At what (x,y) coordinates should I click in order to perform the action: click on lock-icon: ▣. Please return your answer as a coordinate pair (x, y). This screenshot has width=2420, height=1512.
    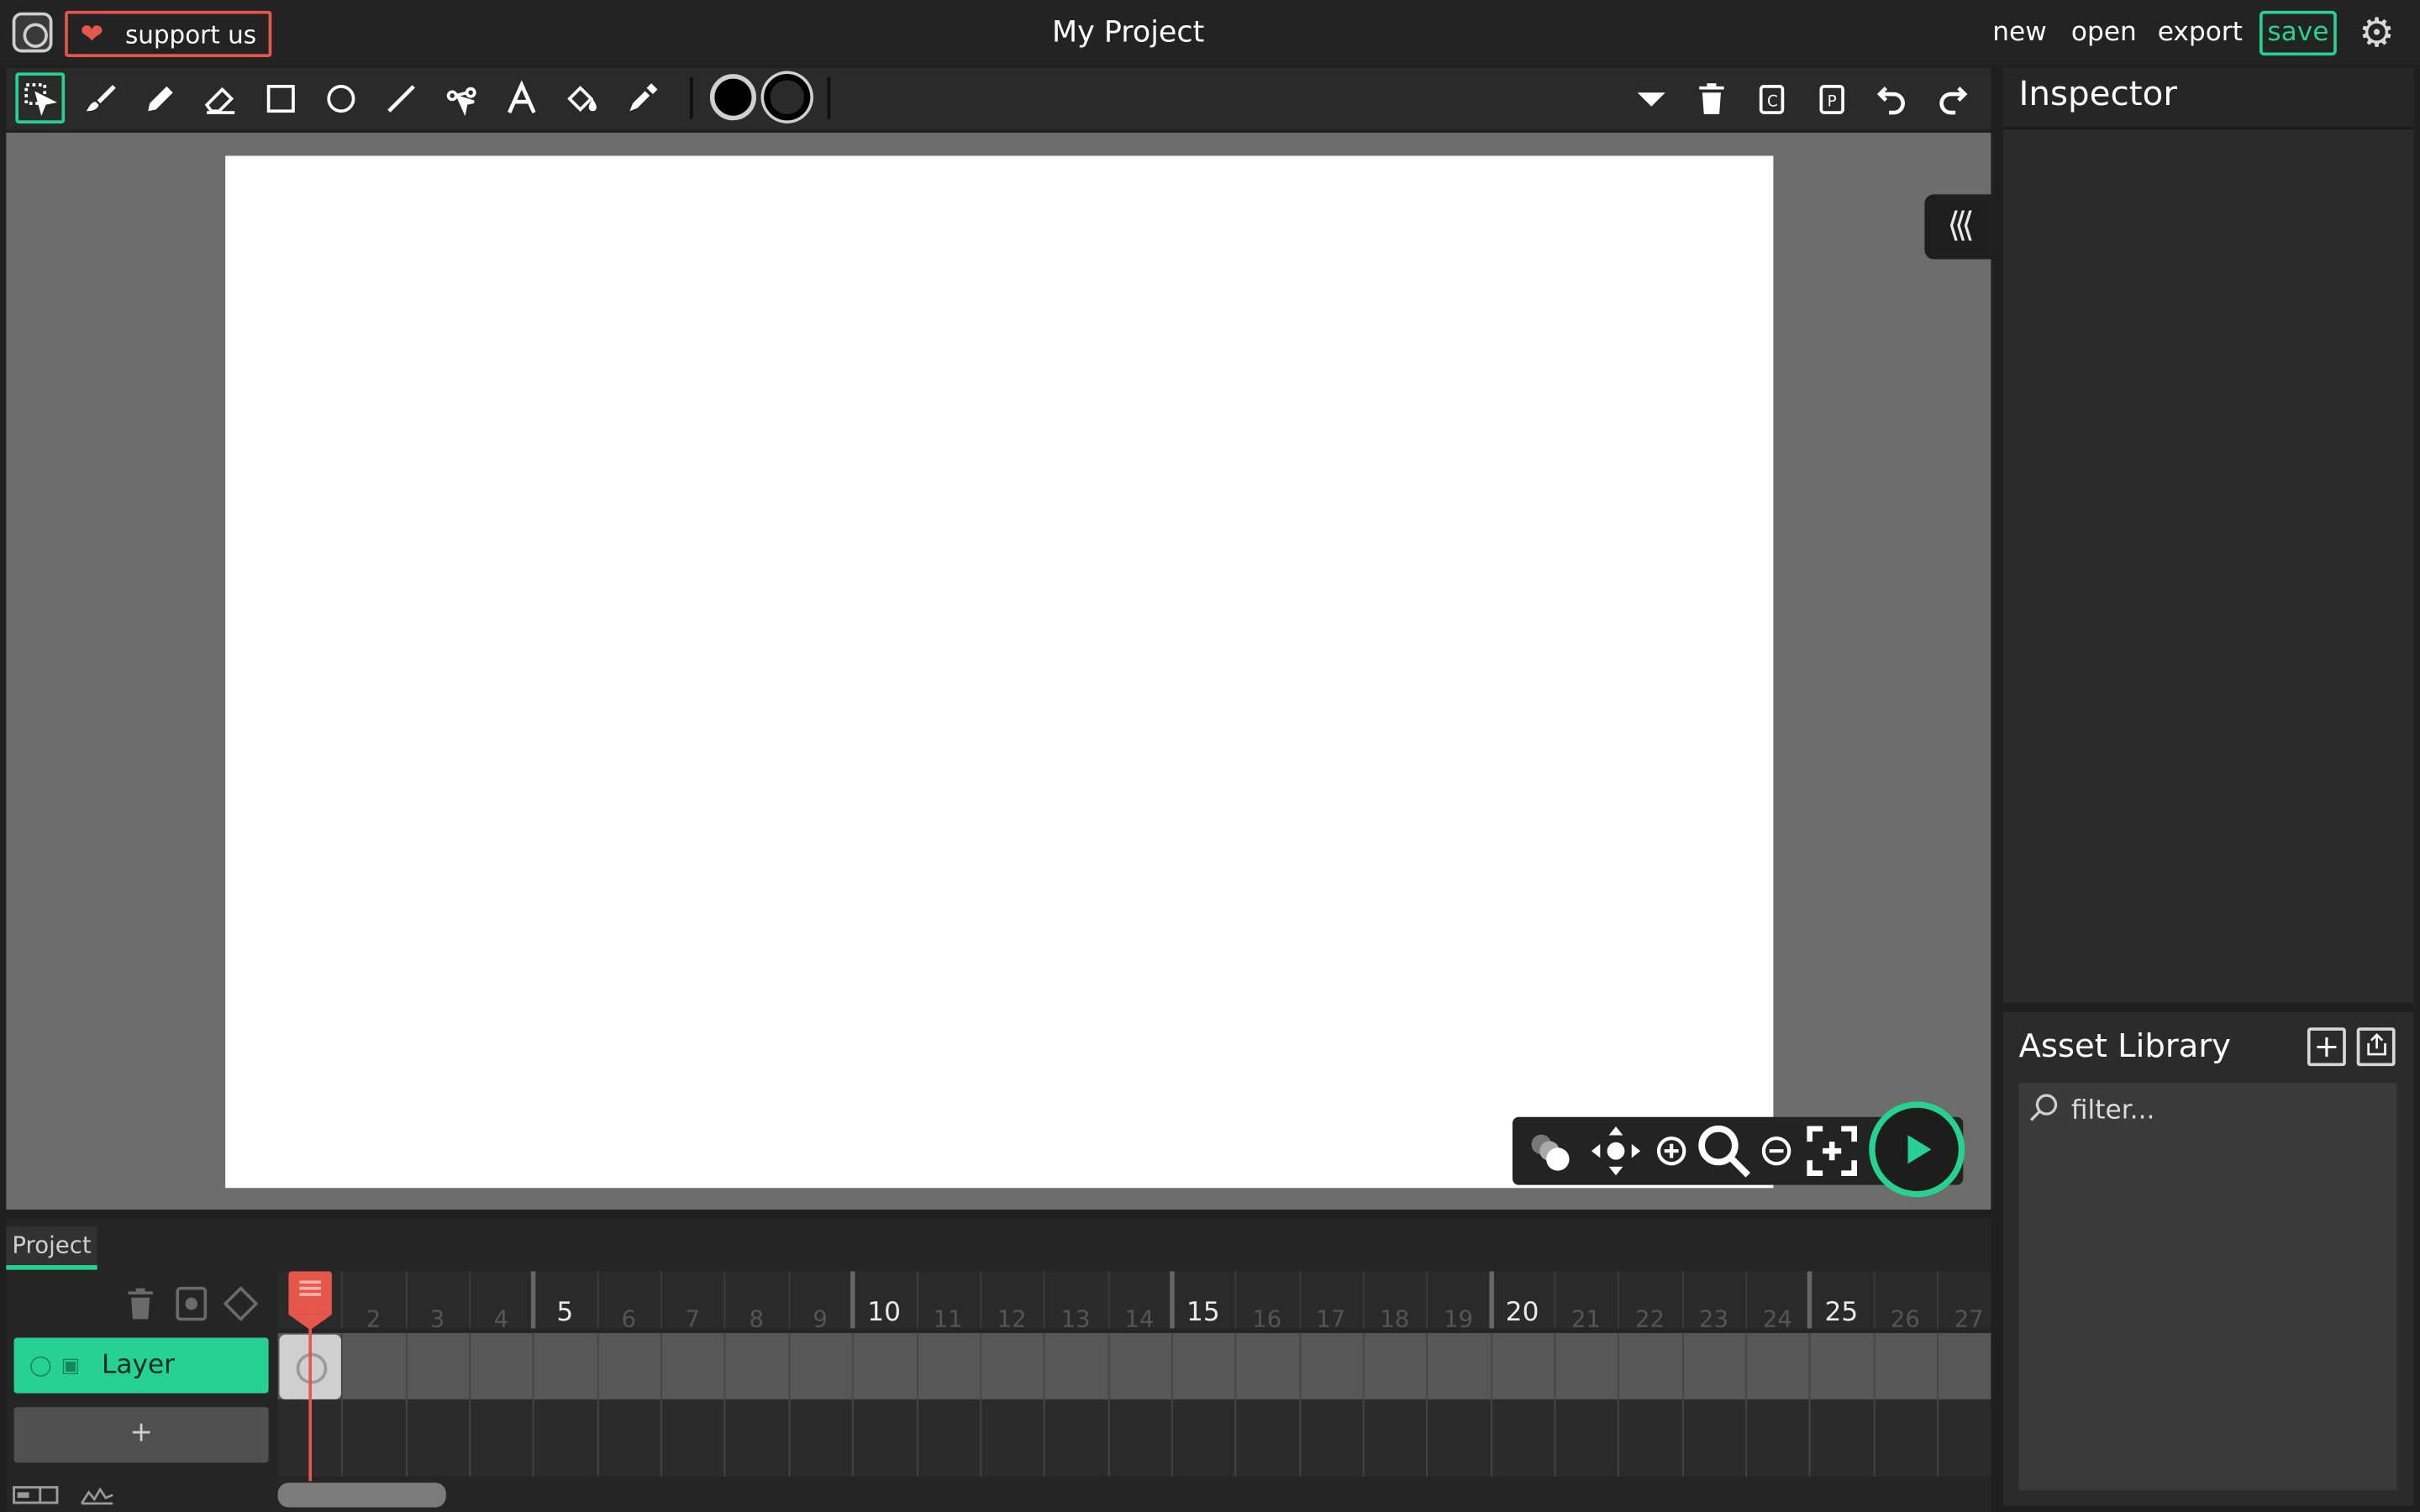
    Looking at the image, I should click on (71, 1366).